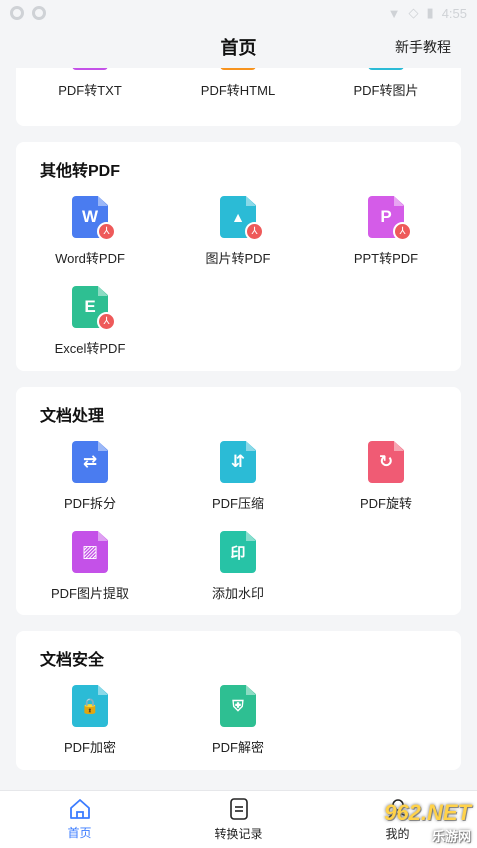 The width and height of the screenshot is (477, 848). Describe the element at coordinates (413, 12) in the screenshot. I see `signal-icon: ◇` at that location.